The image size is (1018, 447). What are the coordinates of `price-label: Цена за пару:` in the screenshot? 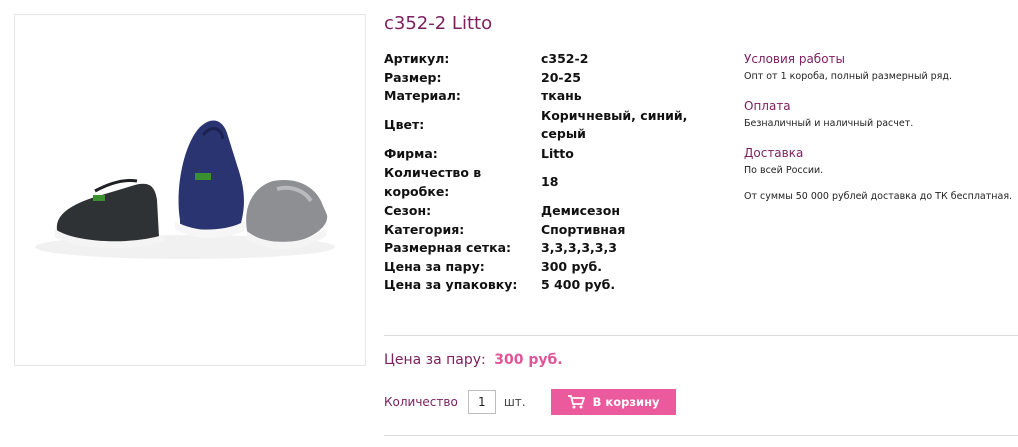 It's located at (435, 360).